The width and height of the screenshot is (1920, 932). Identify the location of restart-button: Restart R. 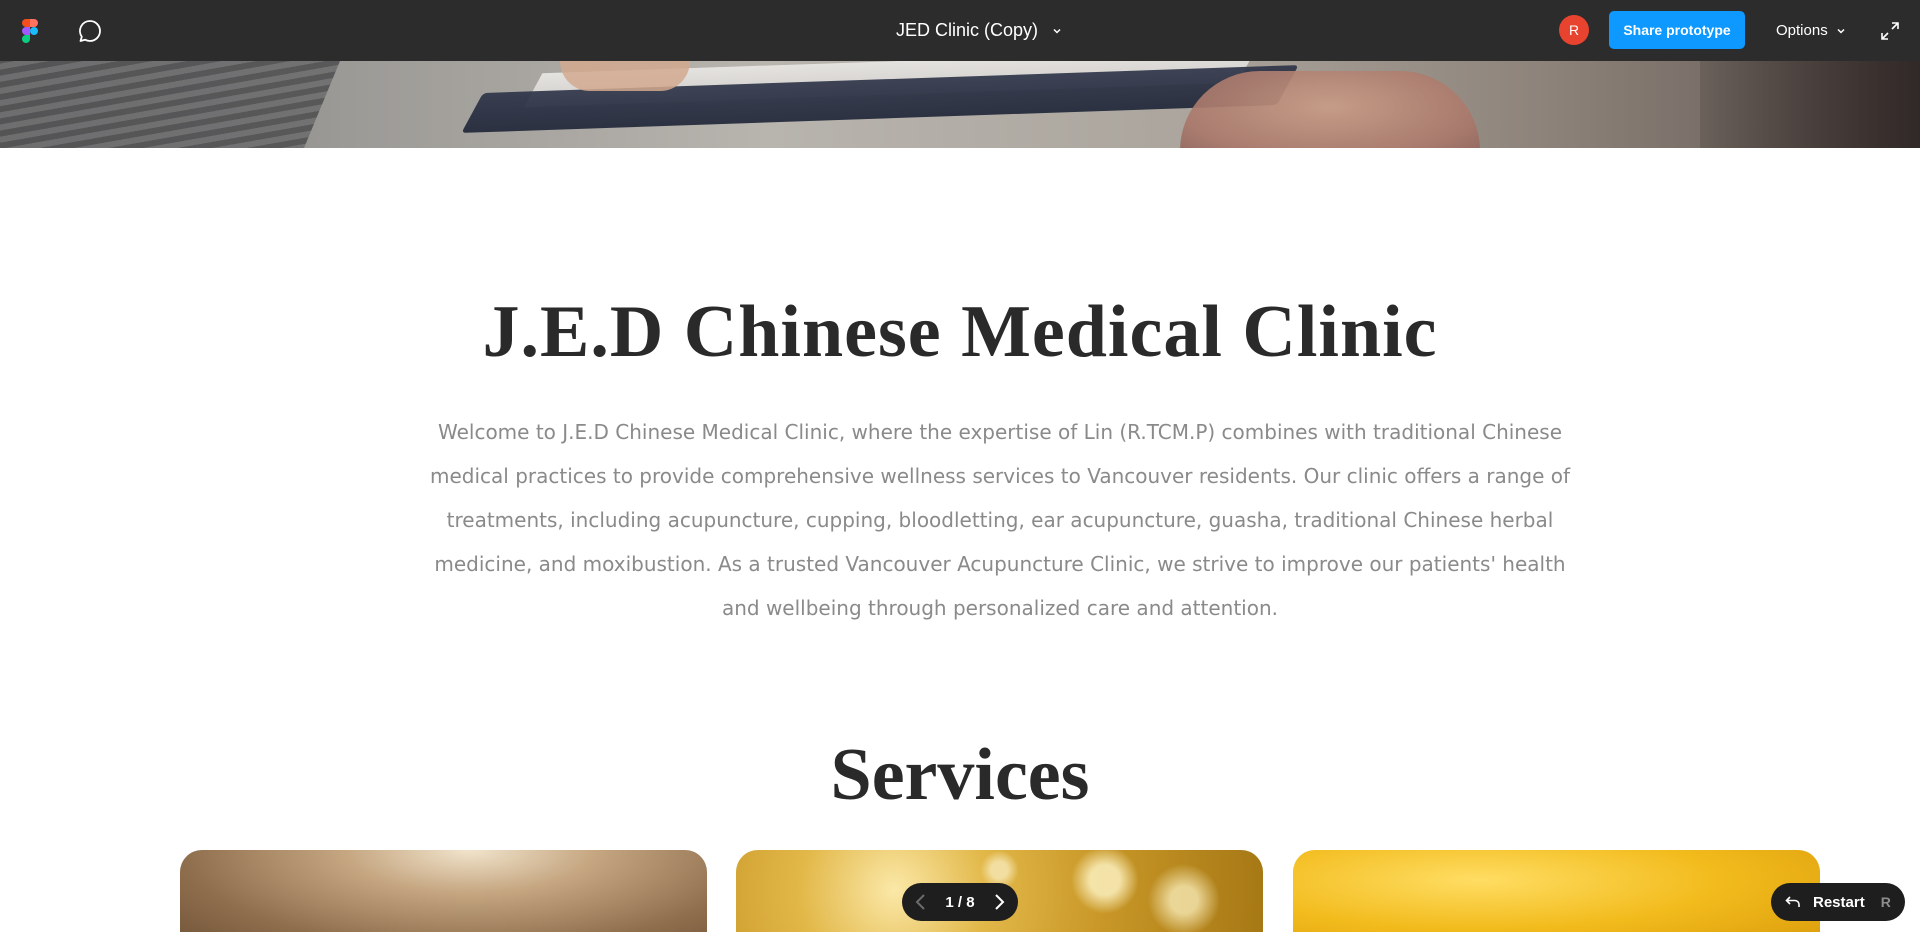
(1838, 902).